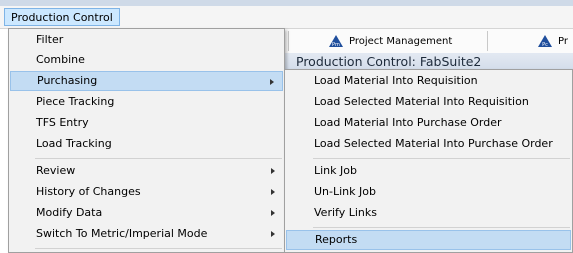 Image resolution: width=573 pixels, height=253 pixels. I want to click on project-management-button: Pm Project Management, so click(390, 41).